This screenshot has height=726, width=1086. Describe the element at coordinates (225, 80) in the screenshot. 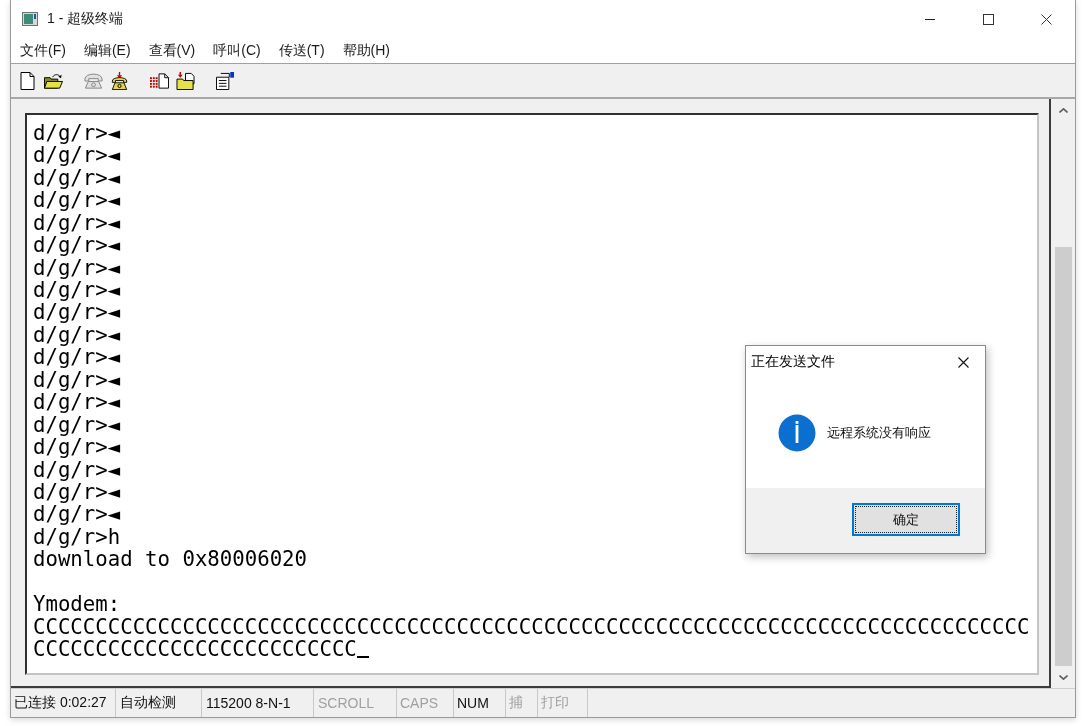

I see `page-list-icon` at that location.